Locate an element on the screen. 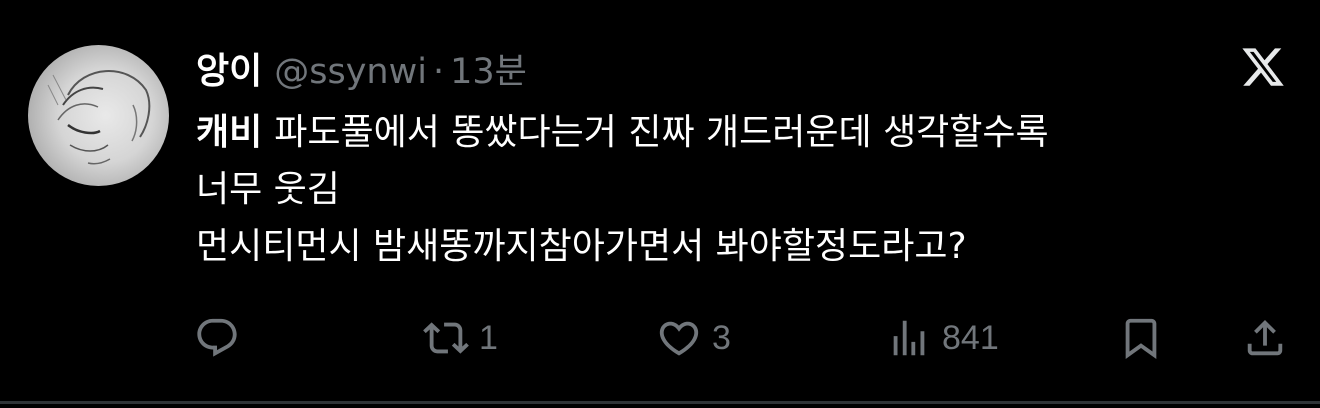  retweet-count: 1 is located at coordinates (488, 337).